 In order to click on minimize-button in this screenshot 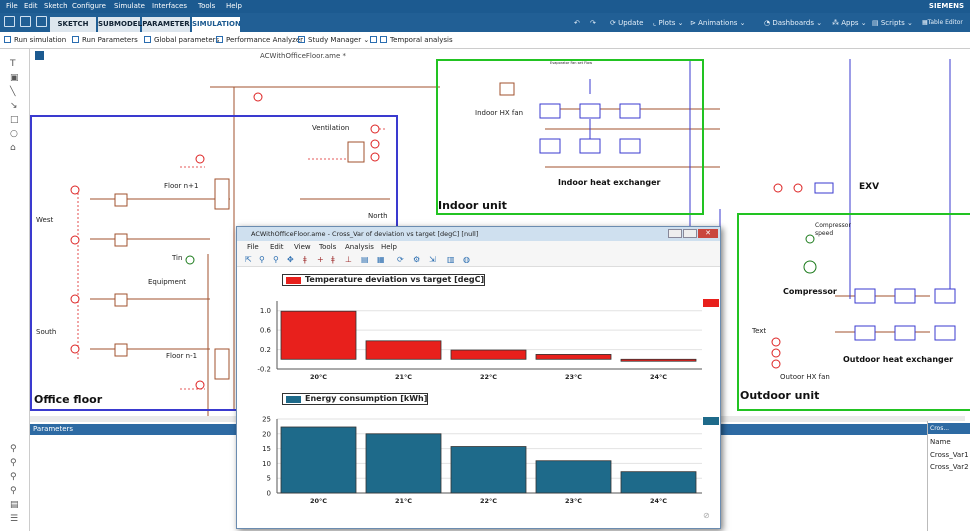, I will do `click(675, 233)`.